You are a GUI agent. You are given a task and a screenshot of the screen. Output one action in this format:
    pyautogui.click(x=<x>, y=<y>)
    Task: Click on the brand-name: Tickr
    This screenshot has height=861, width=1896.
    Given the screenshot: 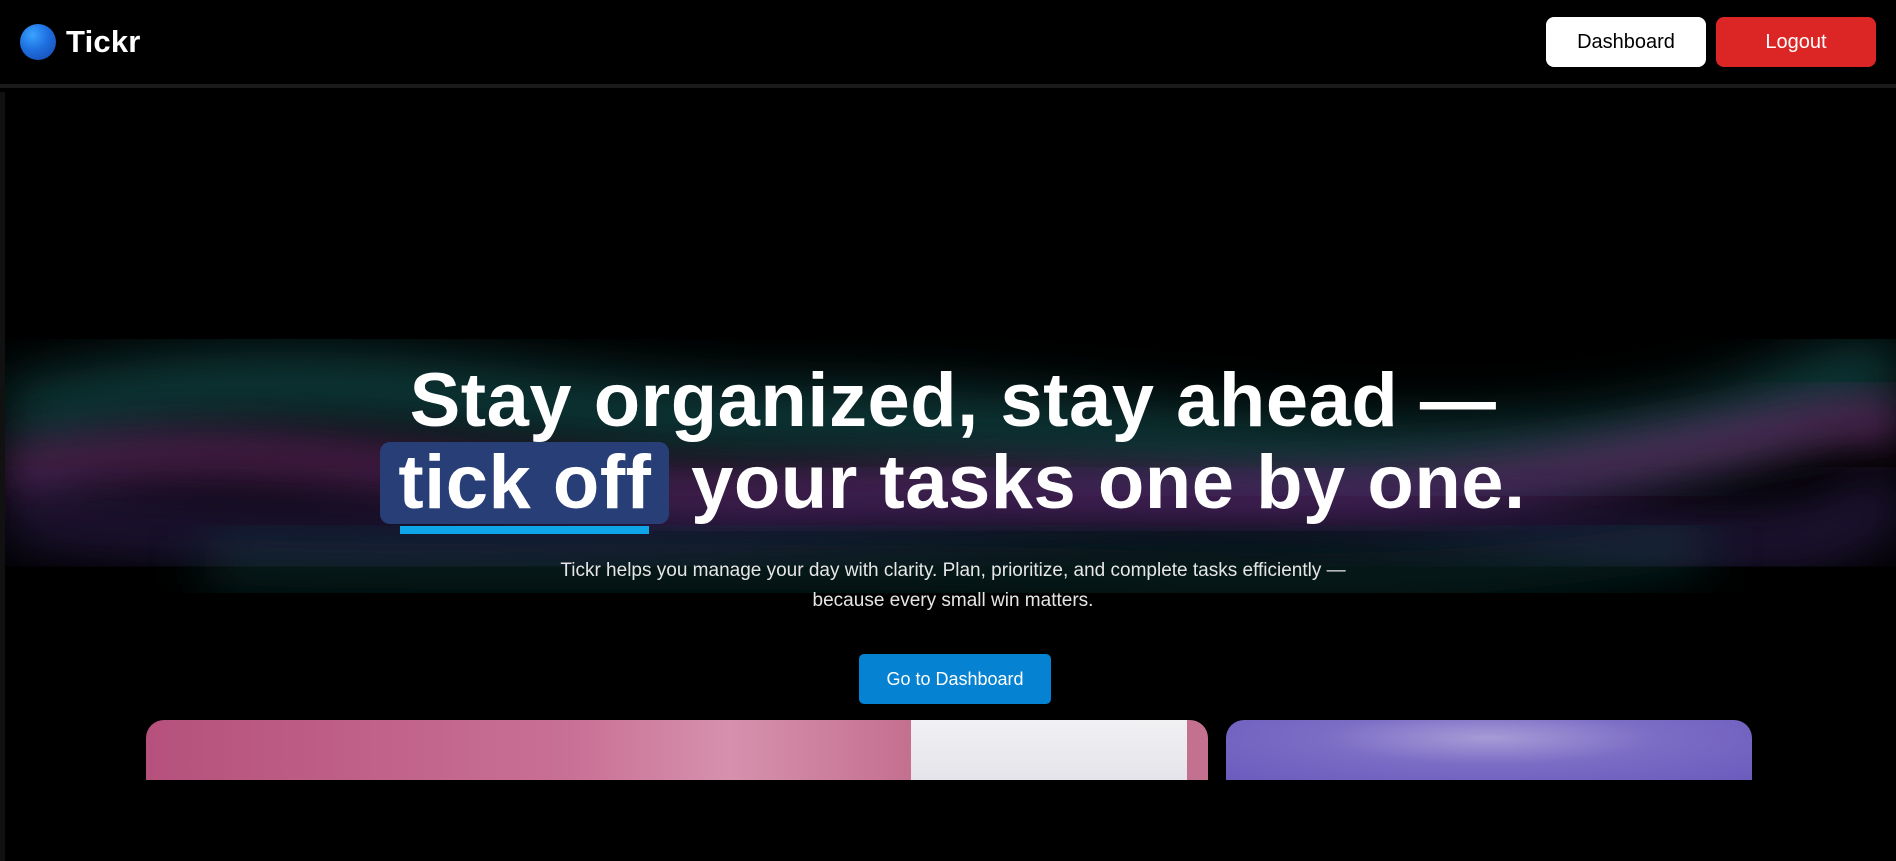 What is the action you would take?
    pyautogui.click(x=103, y=41)
    